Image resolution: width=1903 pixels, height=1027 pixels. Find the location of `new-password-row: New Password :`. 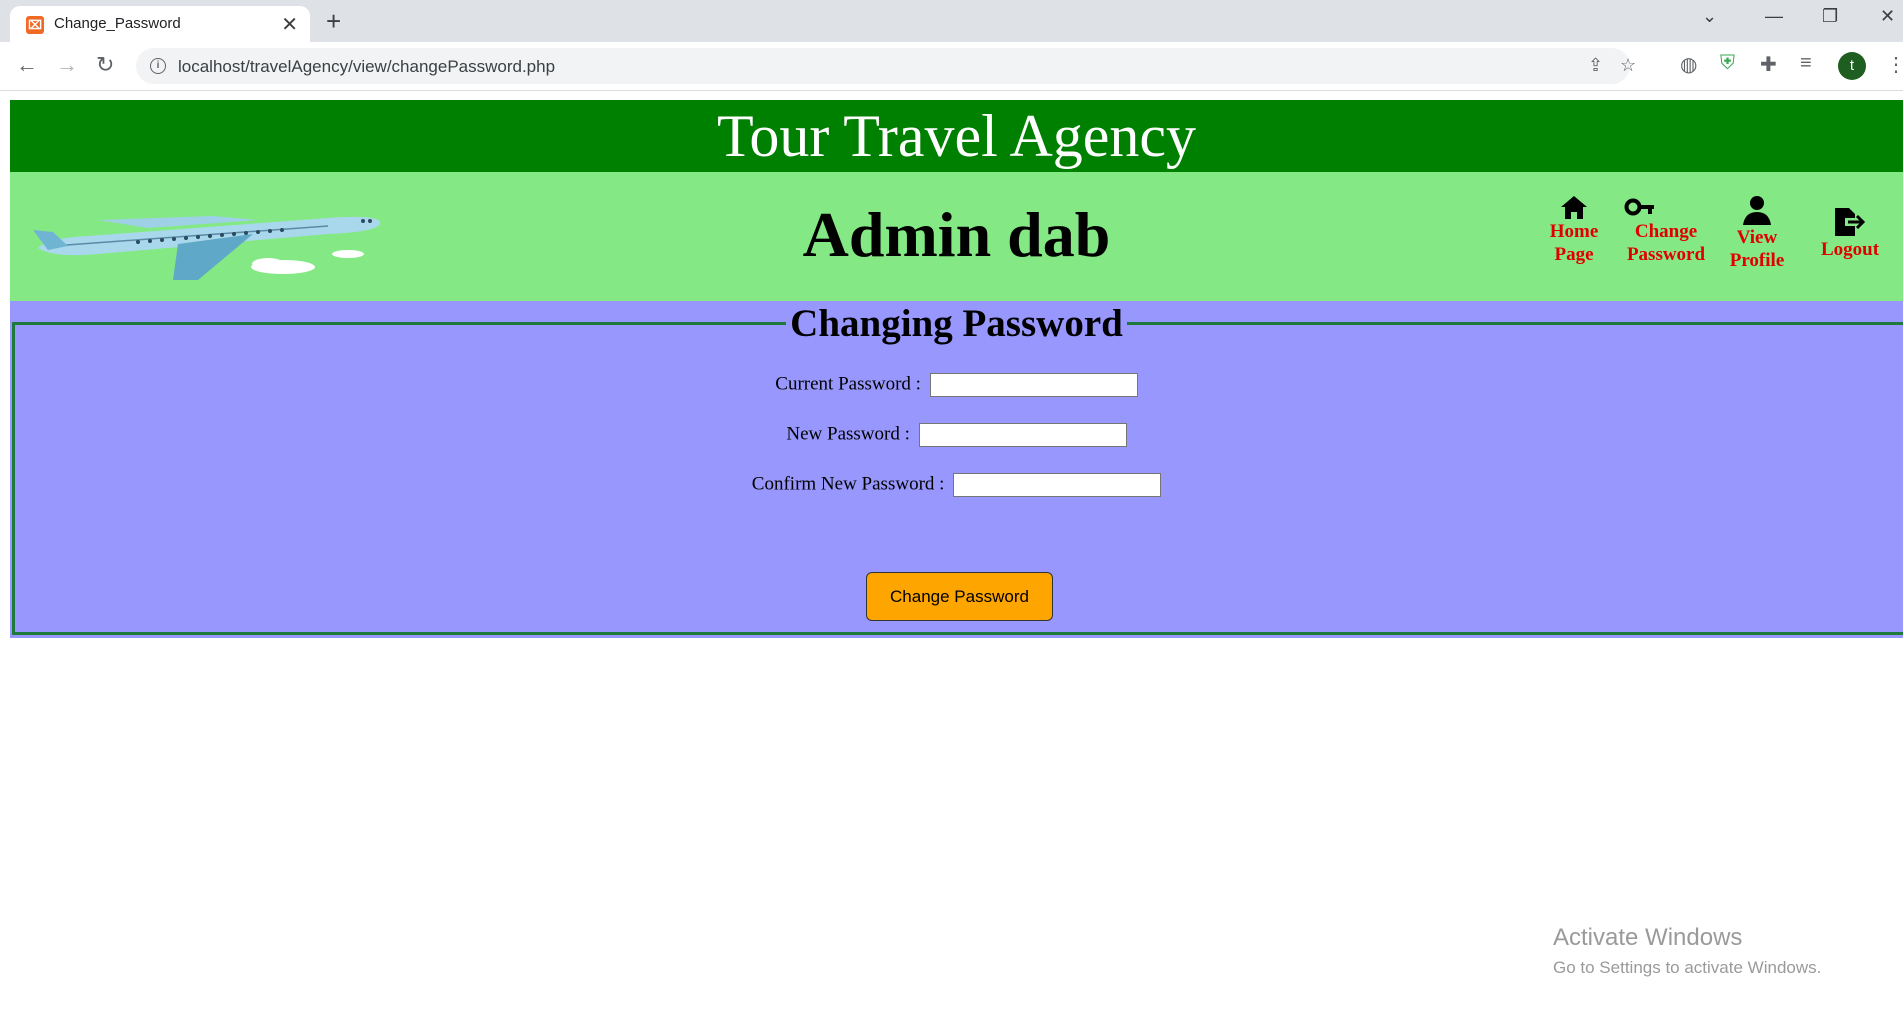

new-password-row: New Password : is located at coordinates (956, 435).